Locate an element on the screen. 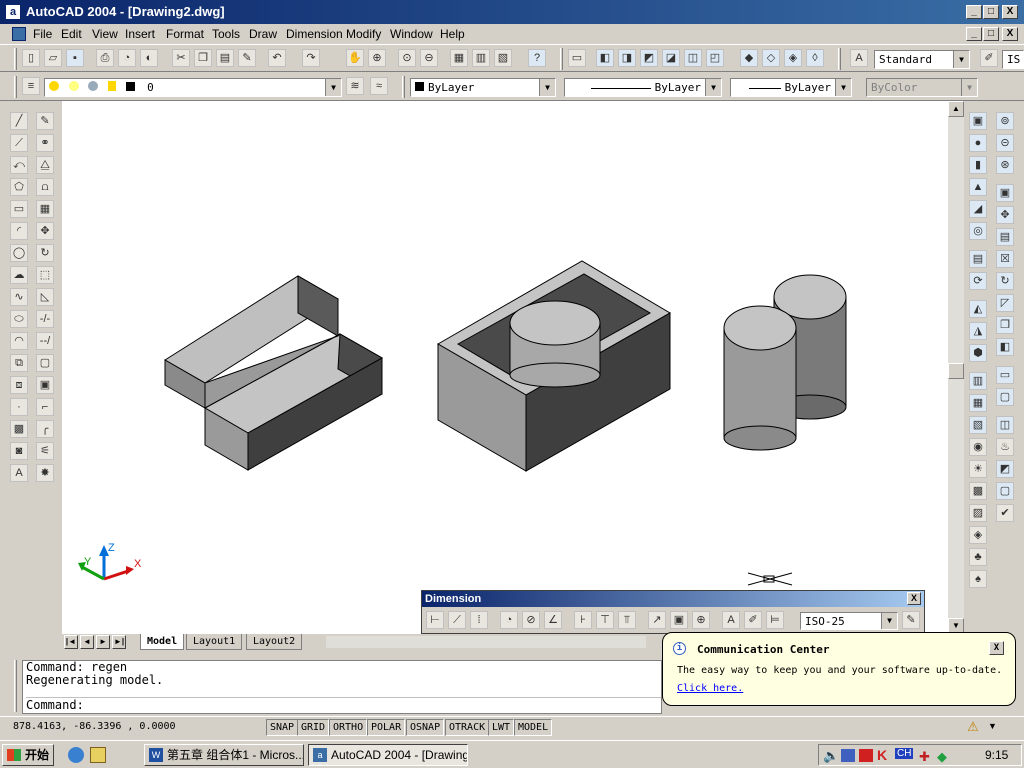  menu-tools: Tools is located at coordinates (226, 34).